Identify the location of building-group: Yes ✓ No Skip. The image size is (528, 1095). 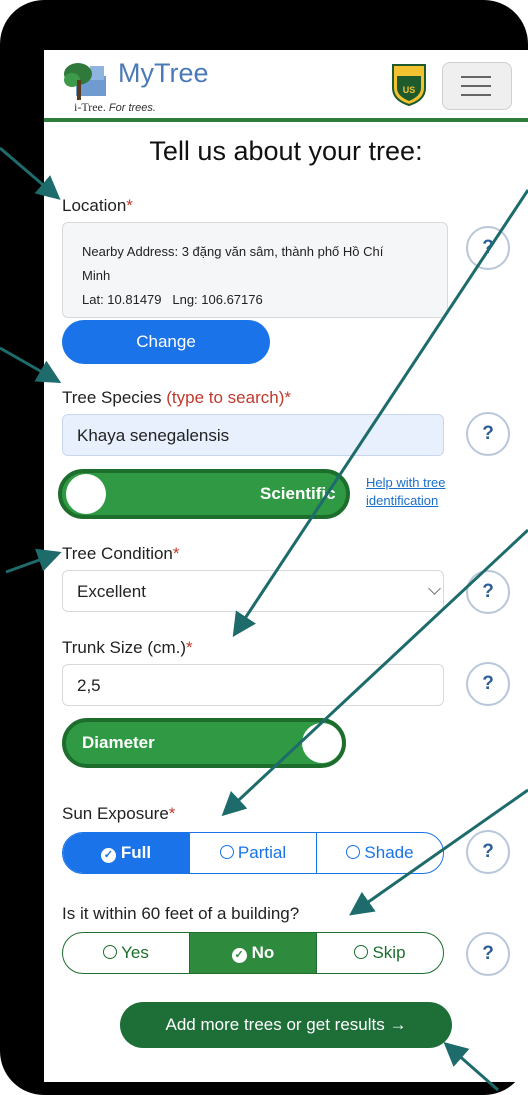
(253, 953).